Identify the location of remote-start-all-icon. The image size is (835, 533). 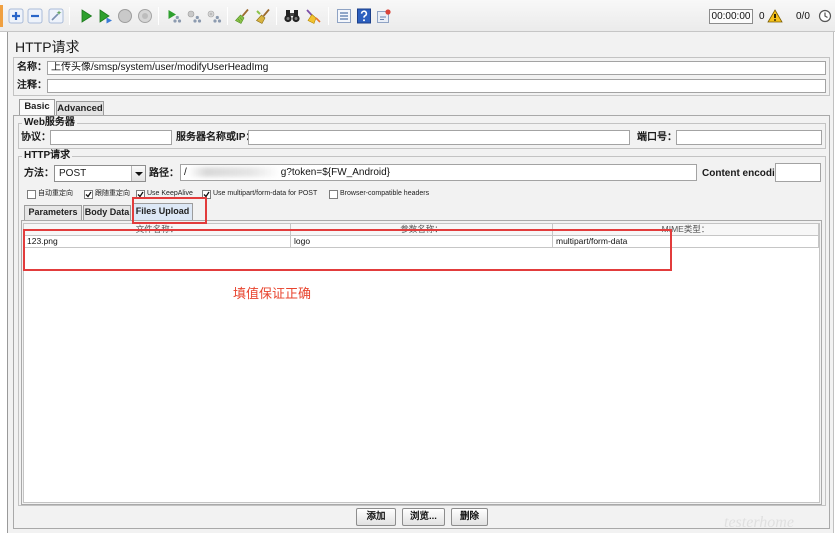
(175, 16).